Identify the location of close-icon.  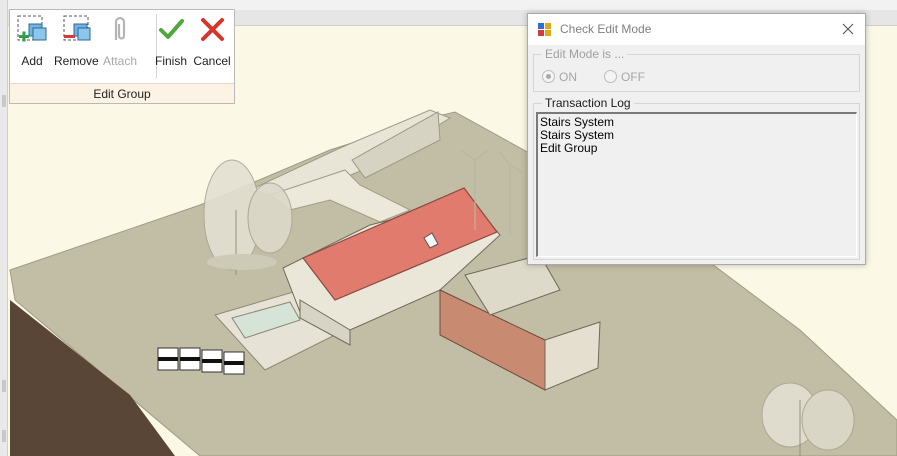
(848, 29).